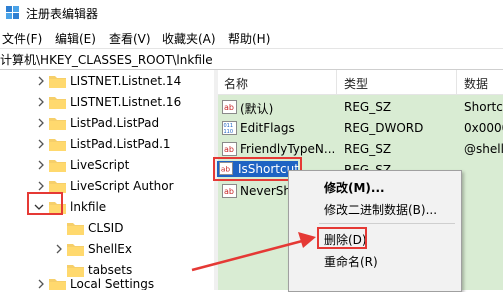 This screenshot has width=503, height=292. I want to click on lnkfile-highlight-box, so click(45, 203).